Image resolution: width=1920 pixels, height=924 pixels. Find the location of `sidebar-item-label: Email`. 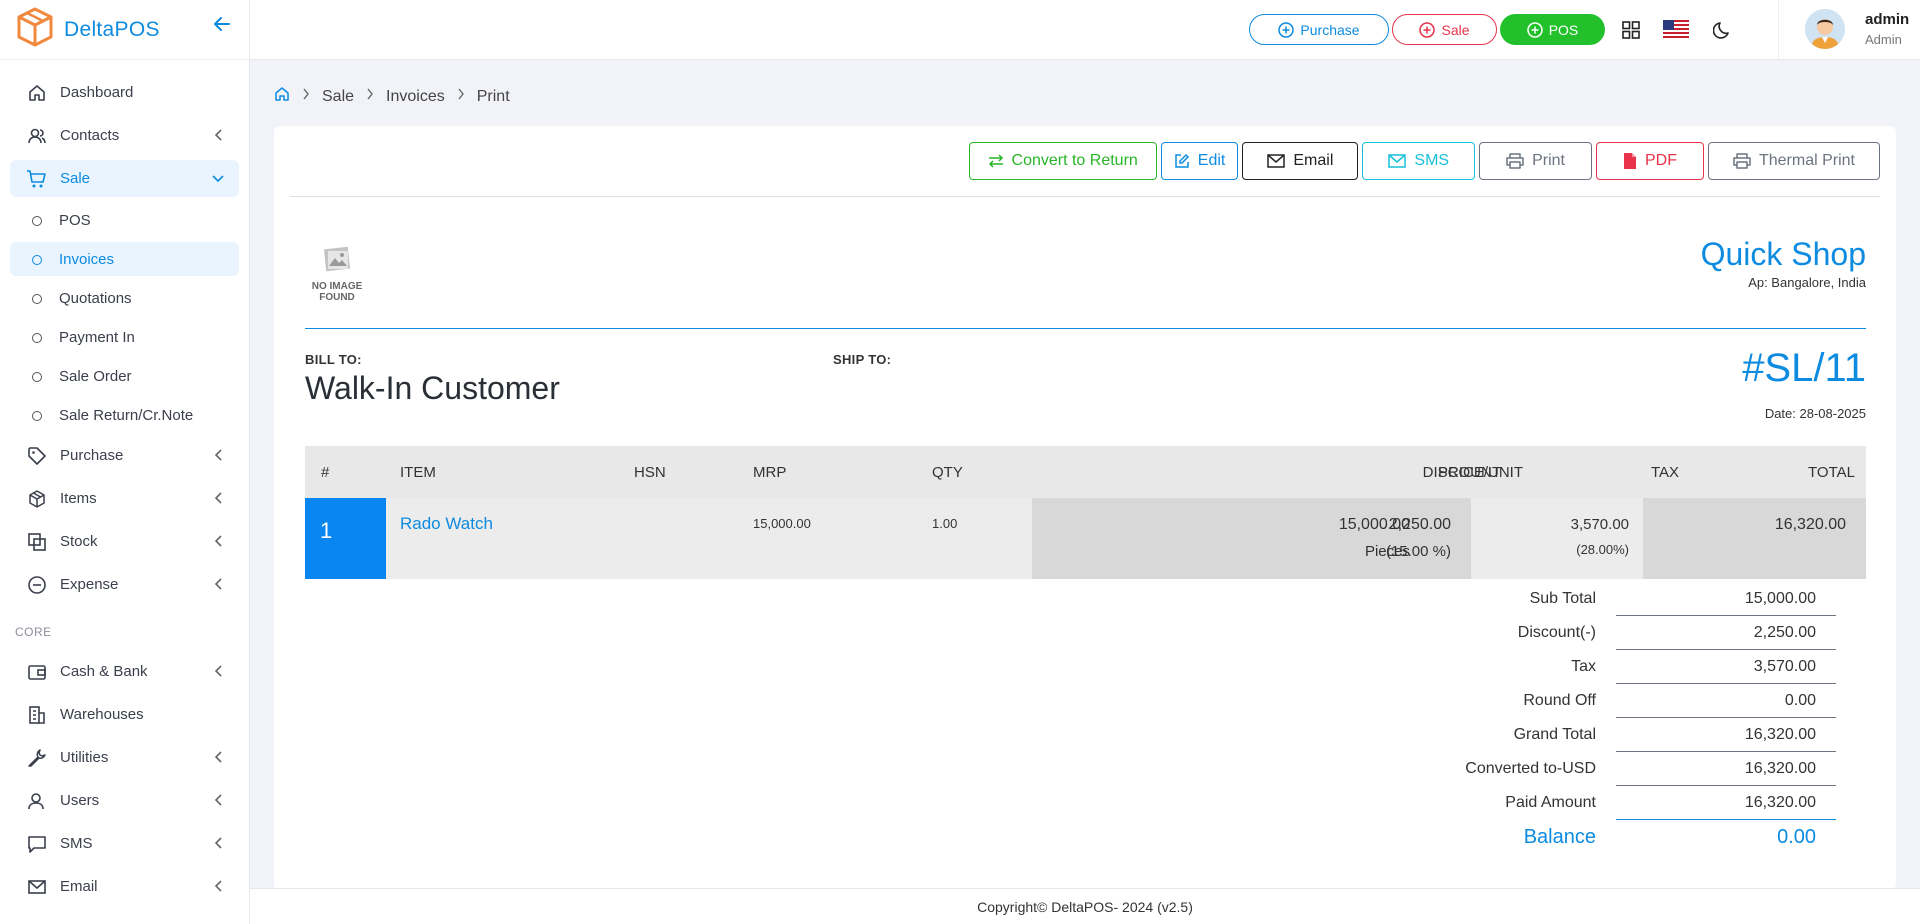

sidebar-item-label: Email is located at coordinates (79, 886).